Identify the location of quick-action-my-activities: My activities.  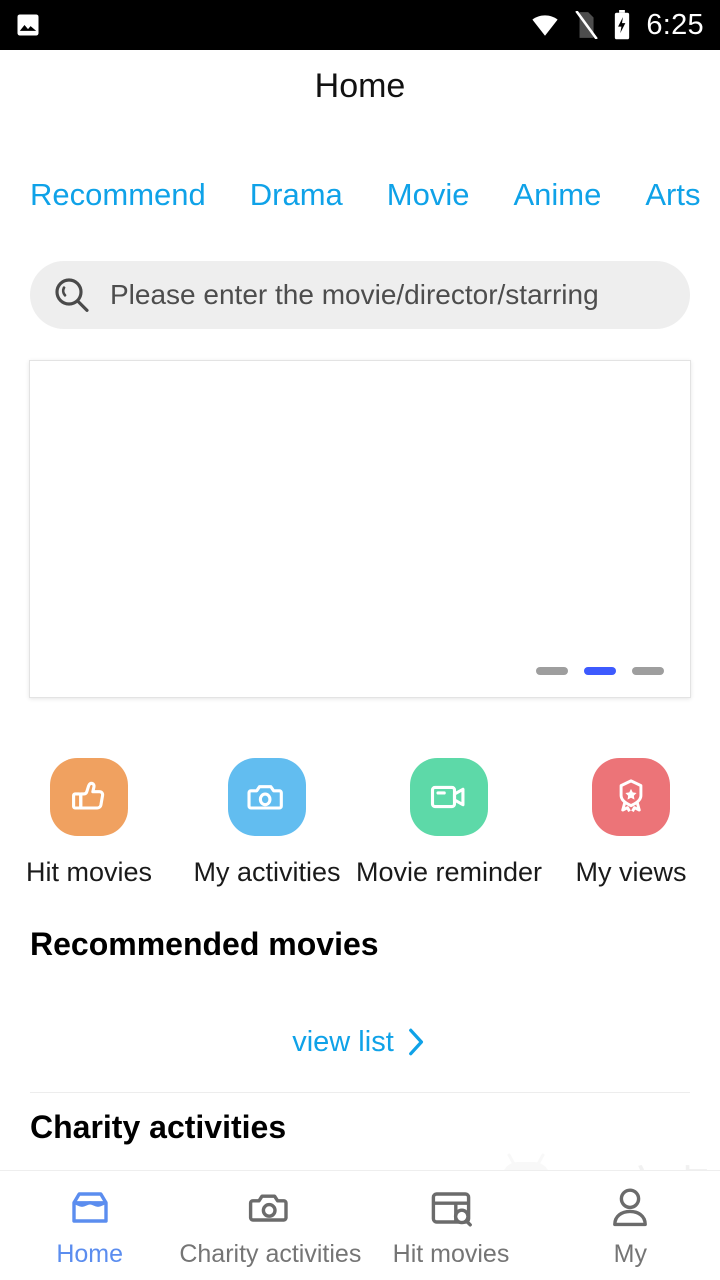
(267, 823).